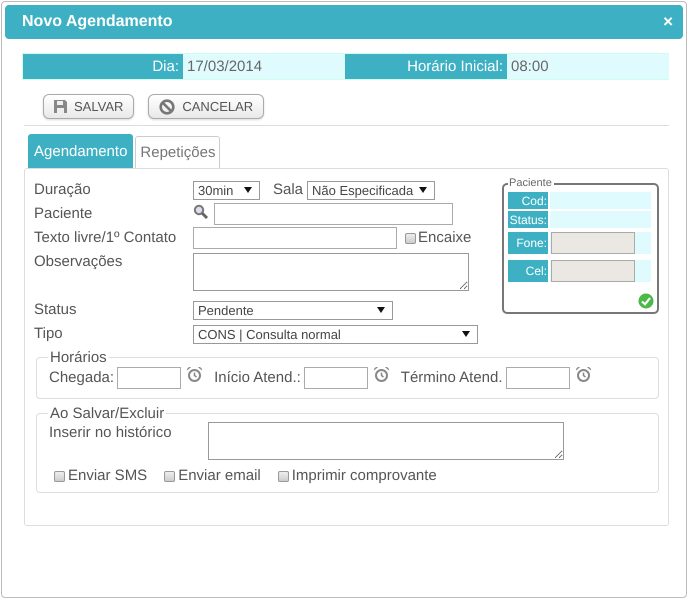 The width and height of the screenshot is (688, 599). Describe the element at coordinates (226, 190) in the screenshot. I see `duration-dropdown: 30min` at that location.